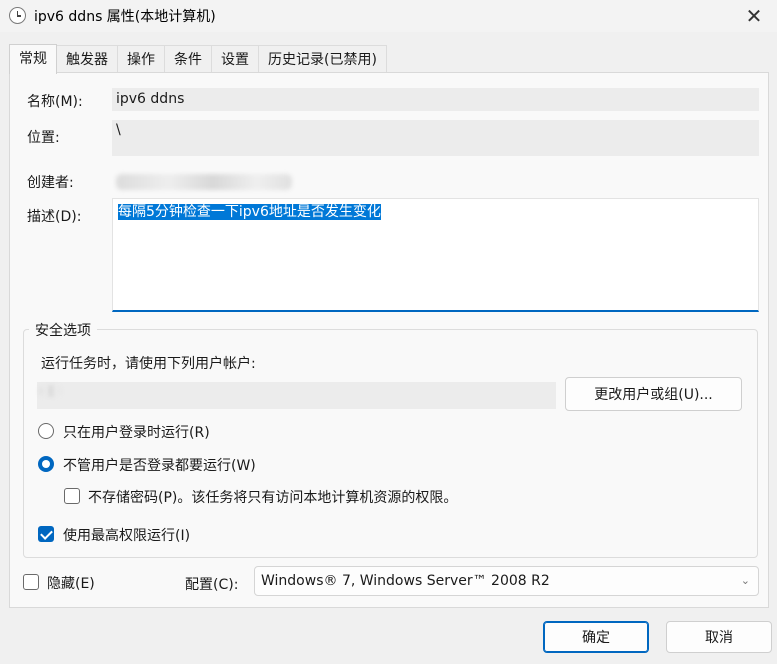  I want to click on name-field: ipv6 ddns, so click(435, 99).